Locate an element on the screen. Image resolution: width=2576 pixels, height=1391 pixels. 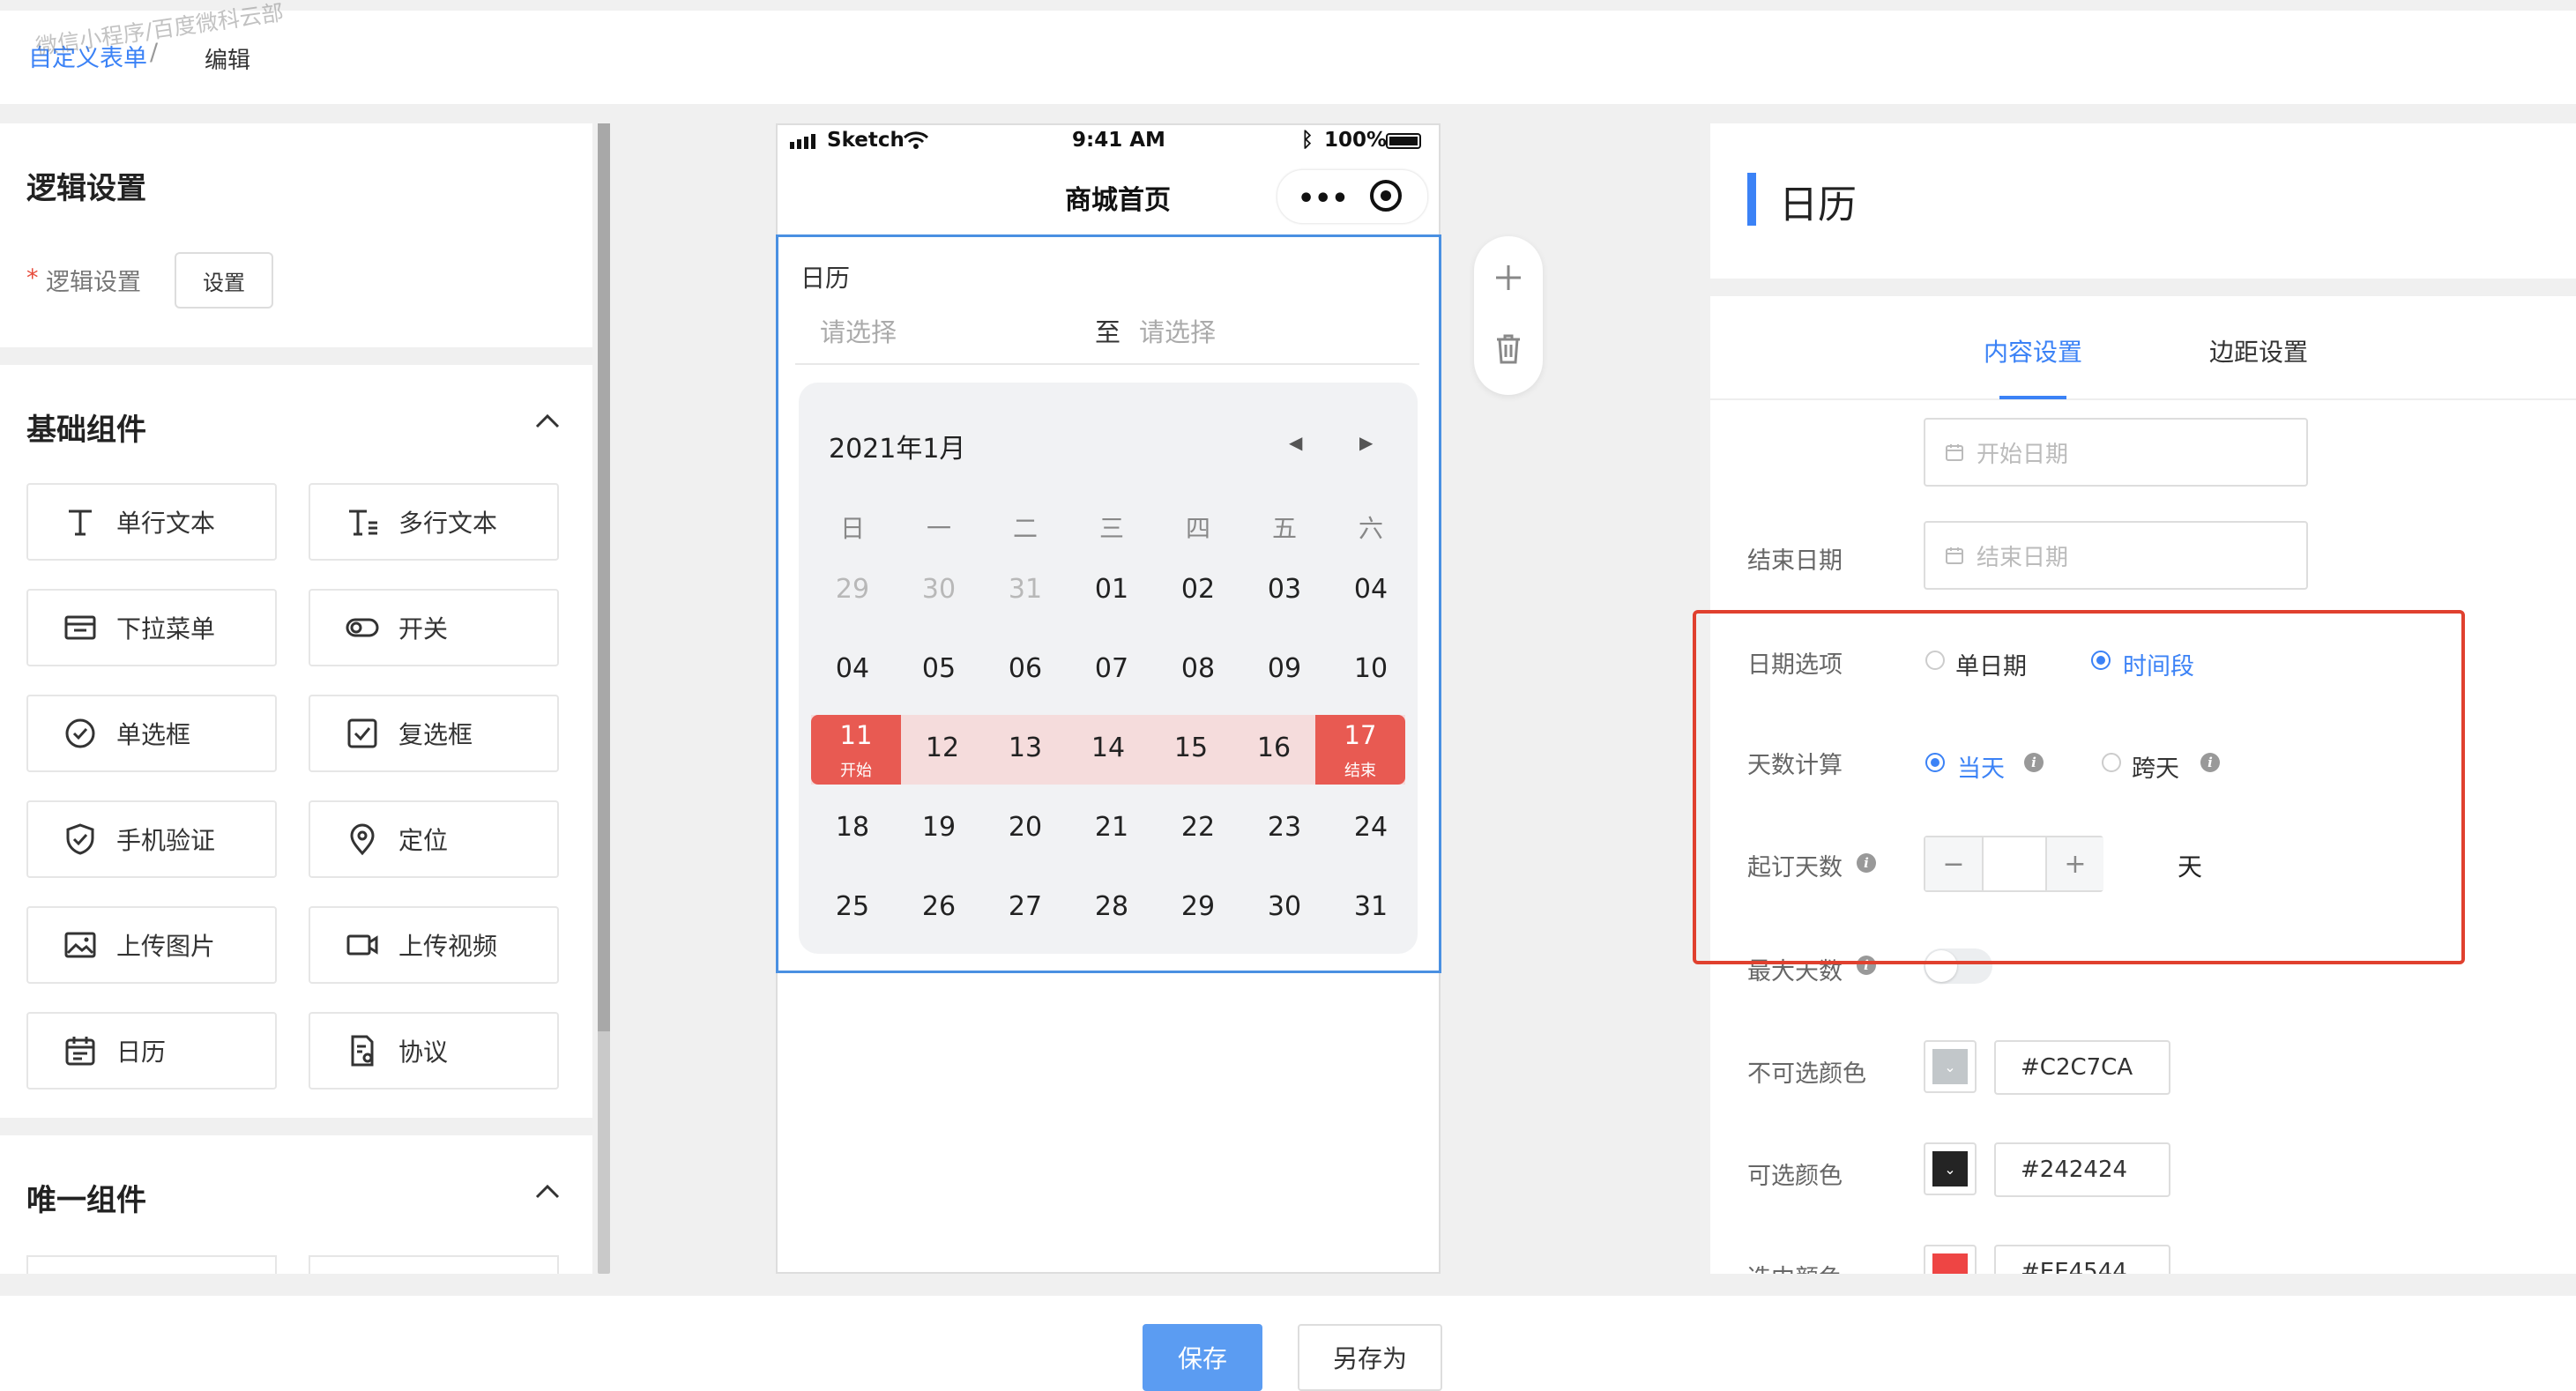
selected-color-input: #EE4544 is located at coordinates (2082, 1259).